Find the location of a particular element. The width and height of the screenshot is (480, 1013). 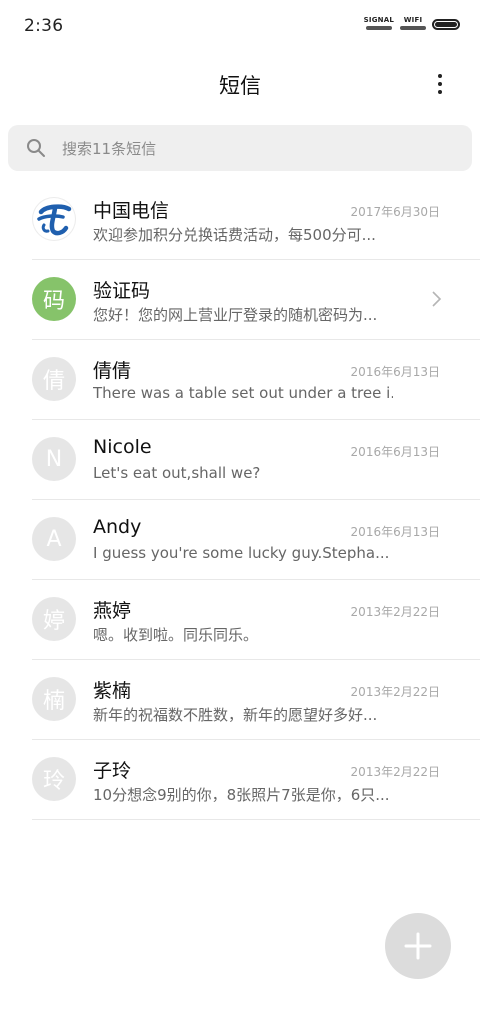

battery-level is located at coordinates (446, 24).